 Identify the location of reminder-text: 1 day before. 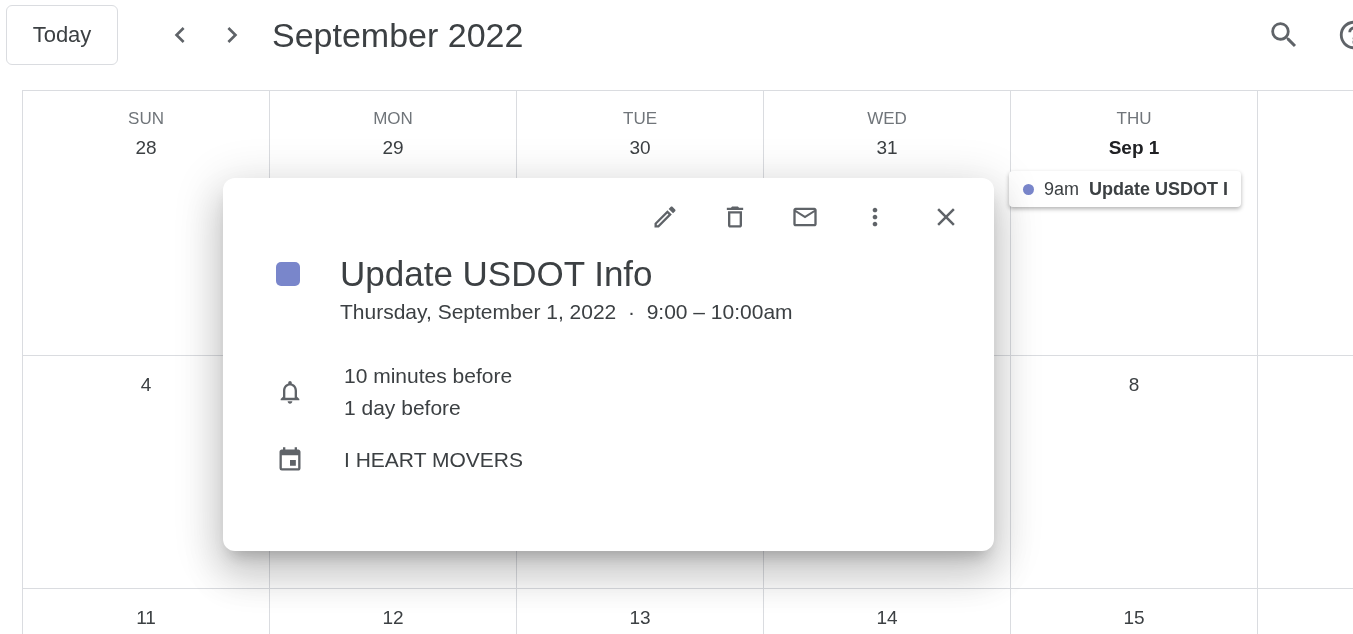
(403, 408).